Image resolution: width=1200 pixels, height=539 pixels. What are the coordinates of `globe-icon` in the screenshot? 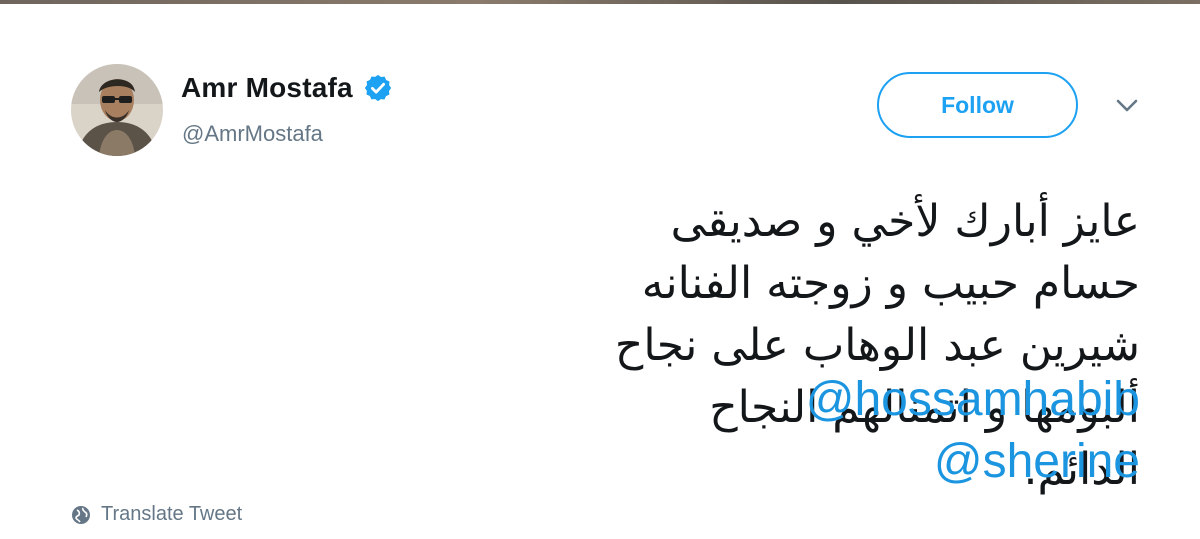 It's located at (81, 514).